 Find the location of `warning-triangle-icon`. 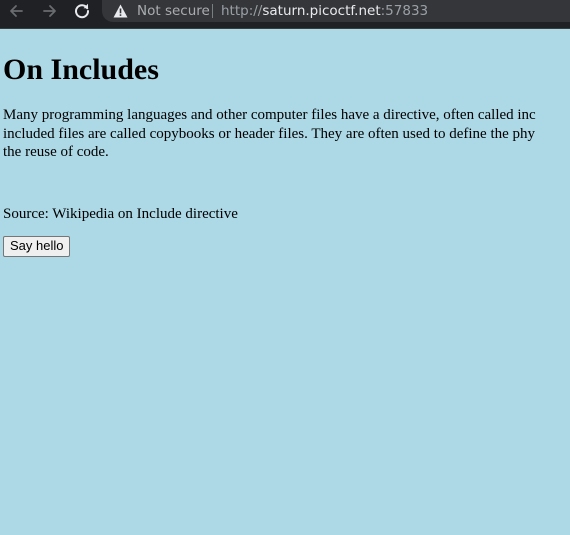

warning-triangle-icon is located at coordinates (120, 11).